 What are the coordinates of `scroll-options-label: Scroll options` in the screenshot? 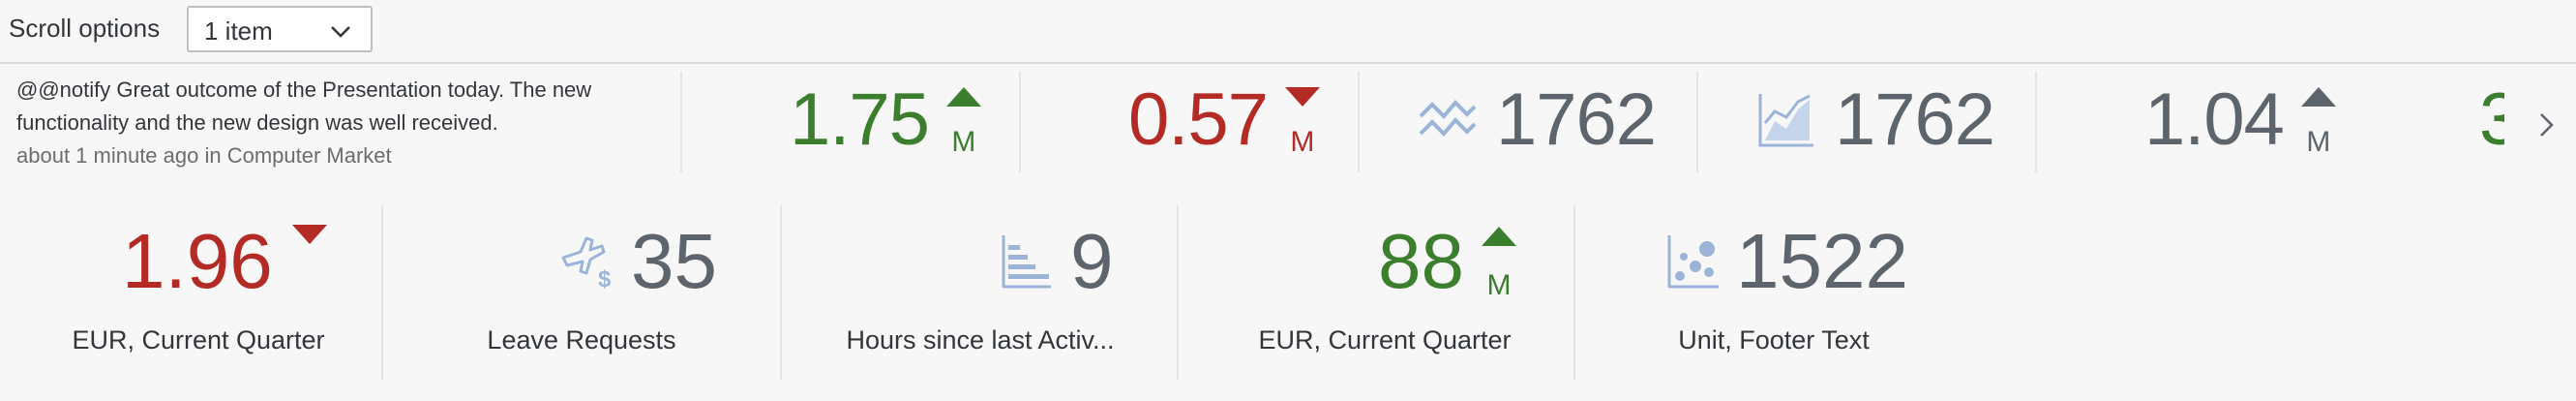 It's located at (85, 29).